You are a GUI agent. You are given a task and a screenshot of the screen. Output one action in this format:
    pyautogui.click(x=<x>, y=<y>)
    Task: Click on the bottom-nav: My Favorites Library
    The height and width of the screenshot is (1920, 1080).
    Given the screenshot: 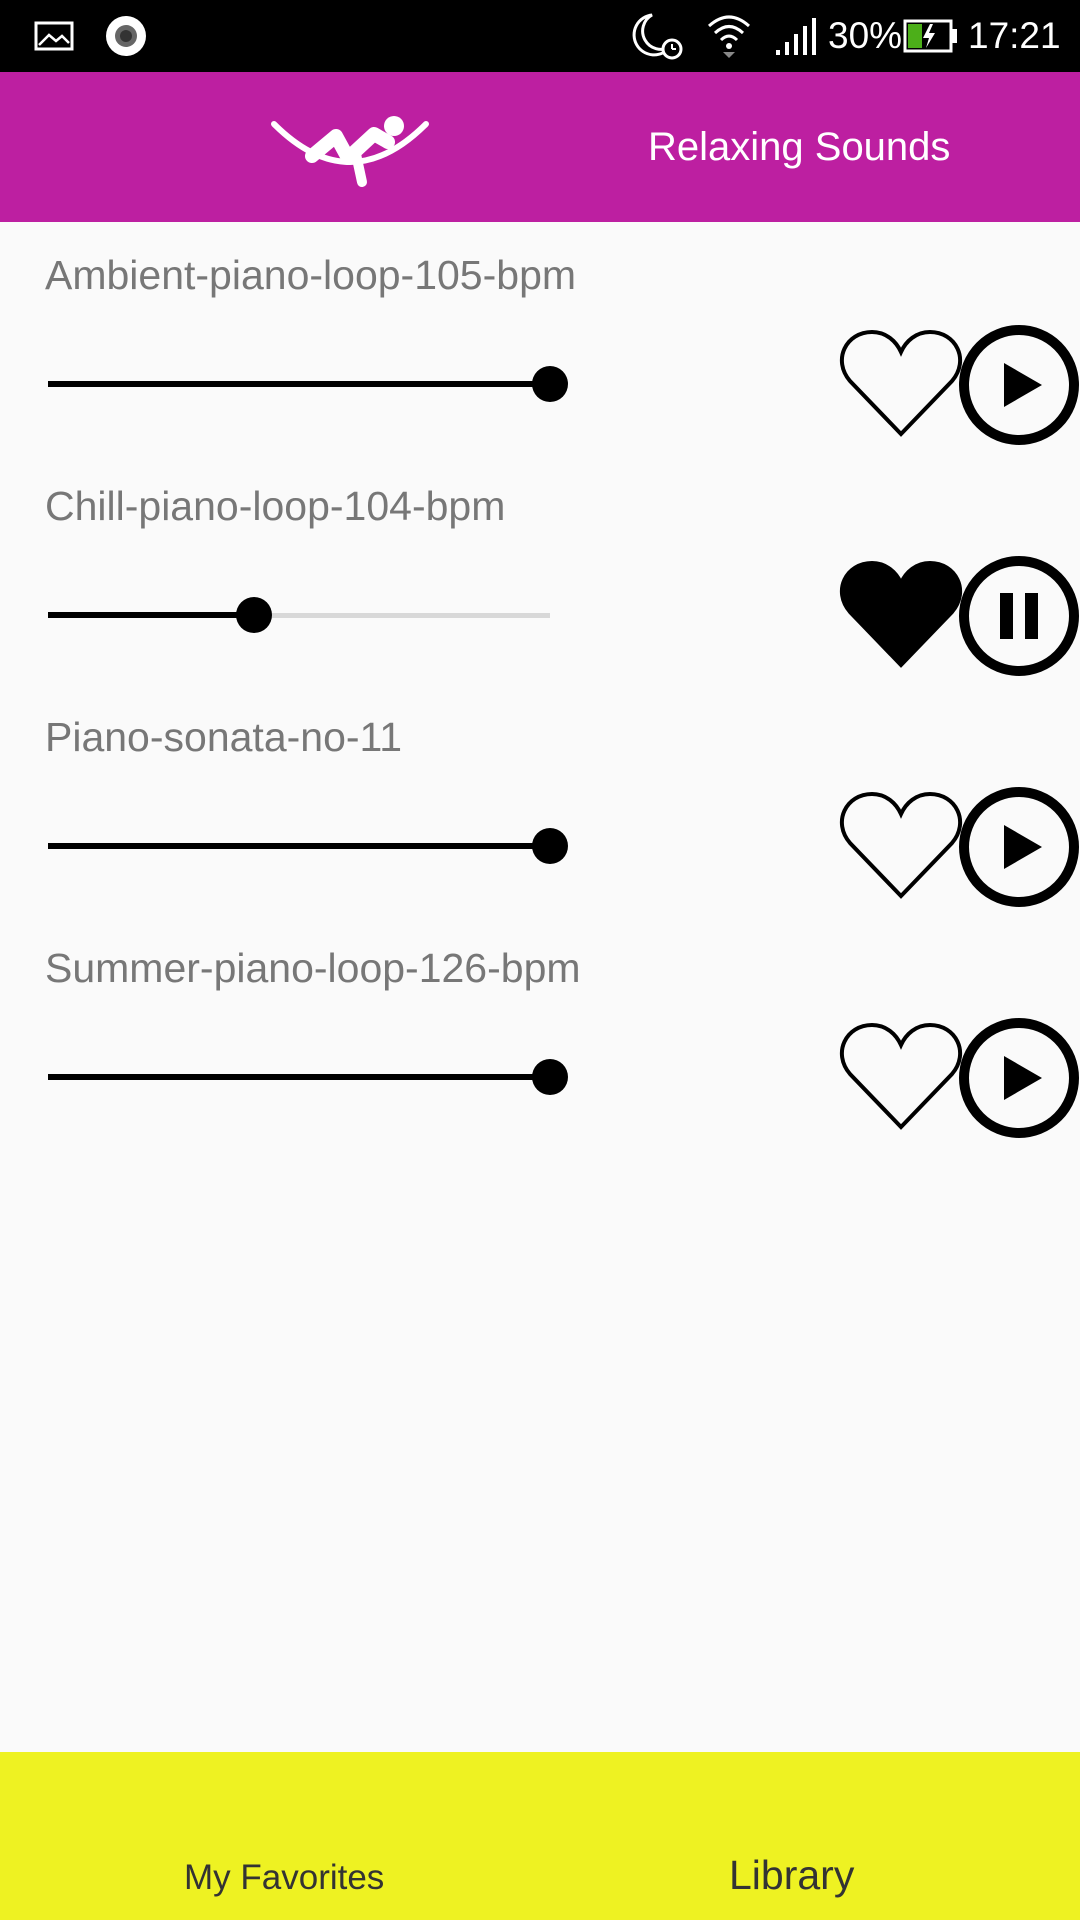 What is the action you would take?
    pyautogui.click(x=540, y=1836)
    